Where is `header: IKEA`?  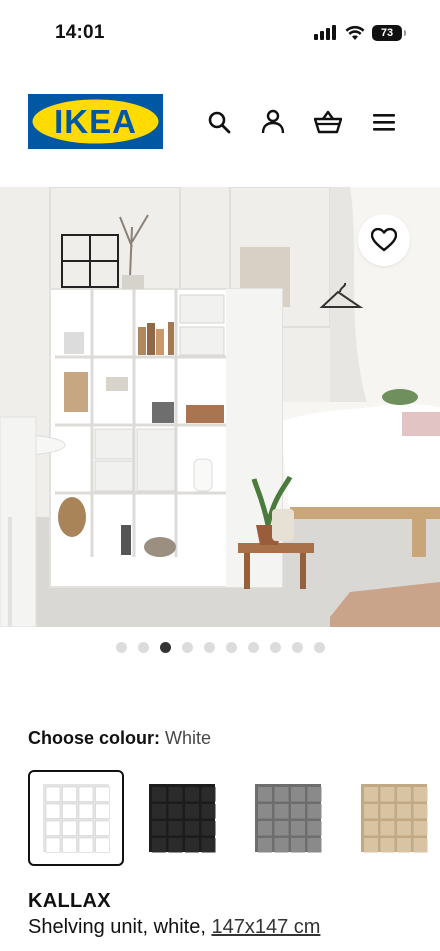
header: IKEA is located at coordinates (220, 121).